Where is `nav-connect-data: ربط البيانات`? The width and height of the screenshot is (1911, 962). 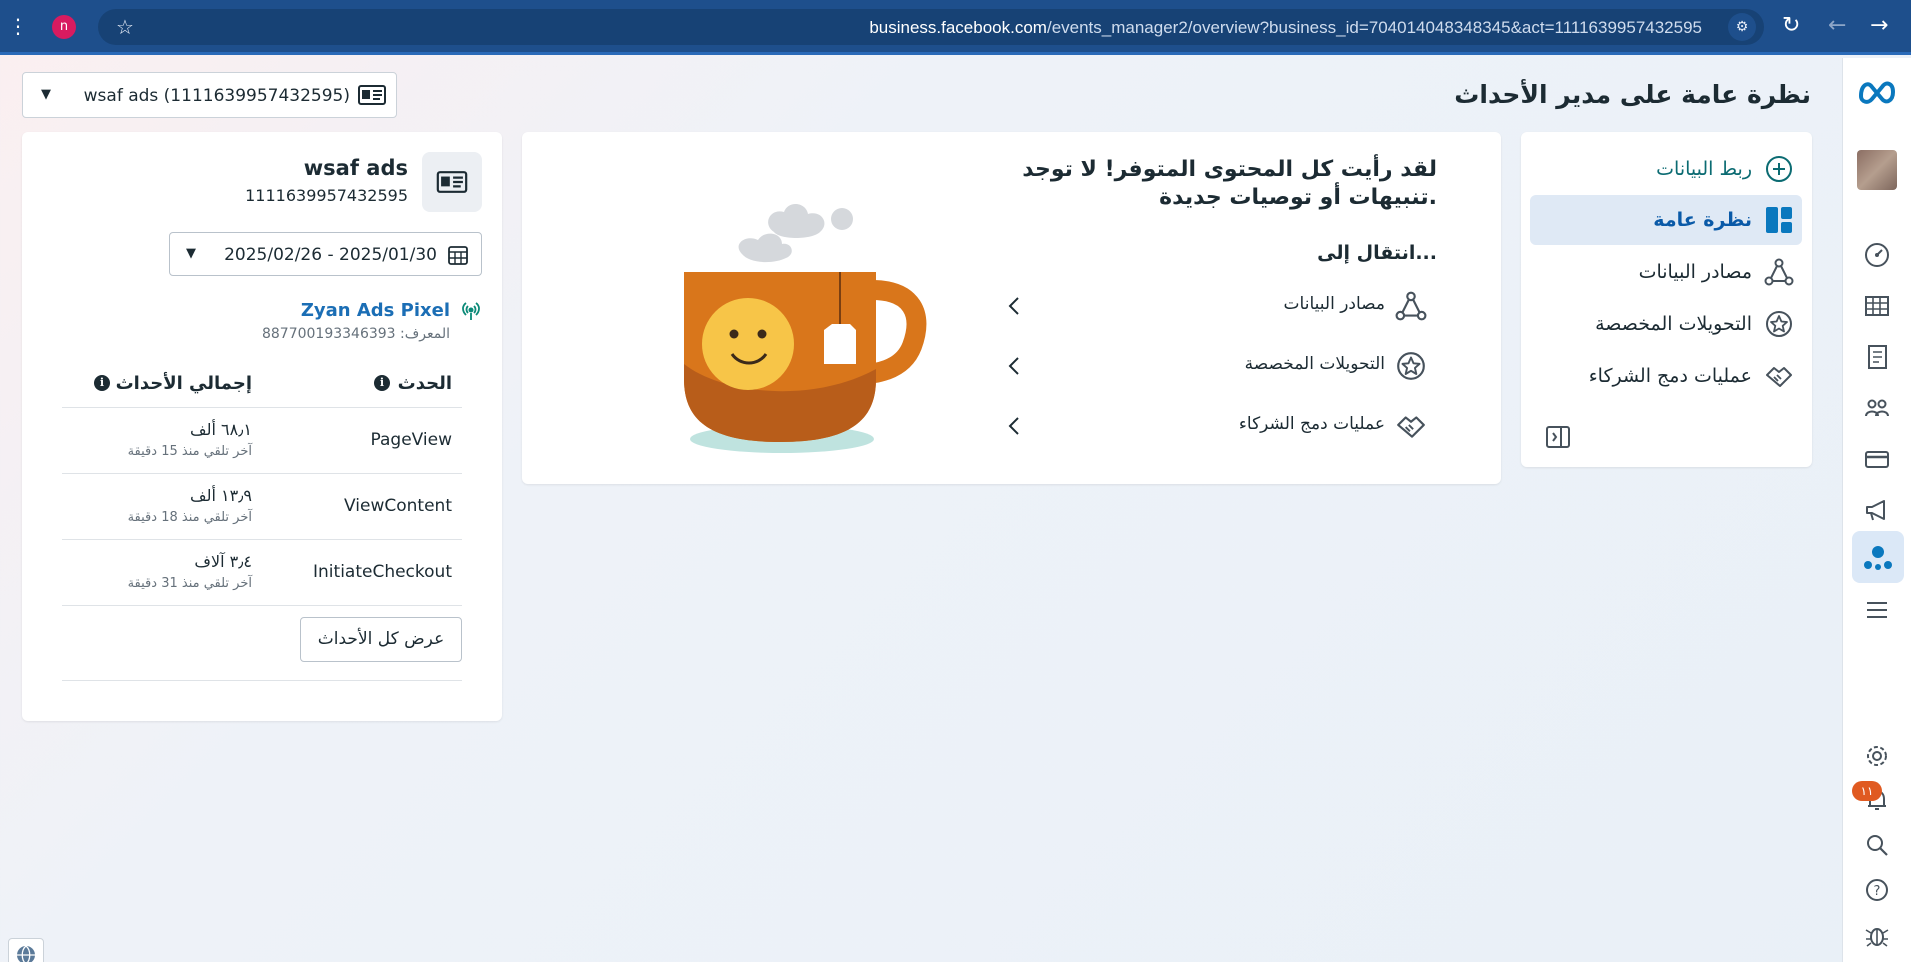
nav-connect-data: ربط البيانات is located at coordinates (1666, 169).